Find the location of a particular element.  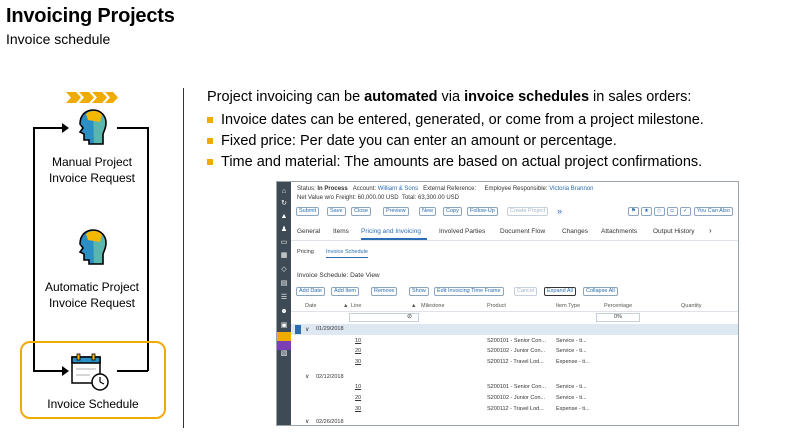

tab-attachments: Attachments is located at coordinates (619, 231).